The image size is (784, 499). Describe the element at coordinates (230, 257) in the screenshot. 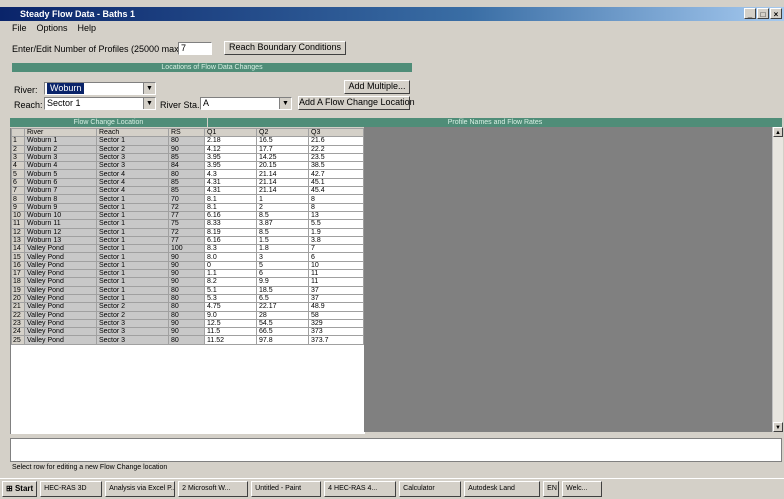

I see `table-cell: 8.0` at that location.